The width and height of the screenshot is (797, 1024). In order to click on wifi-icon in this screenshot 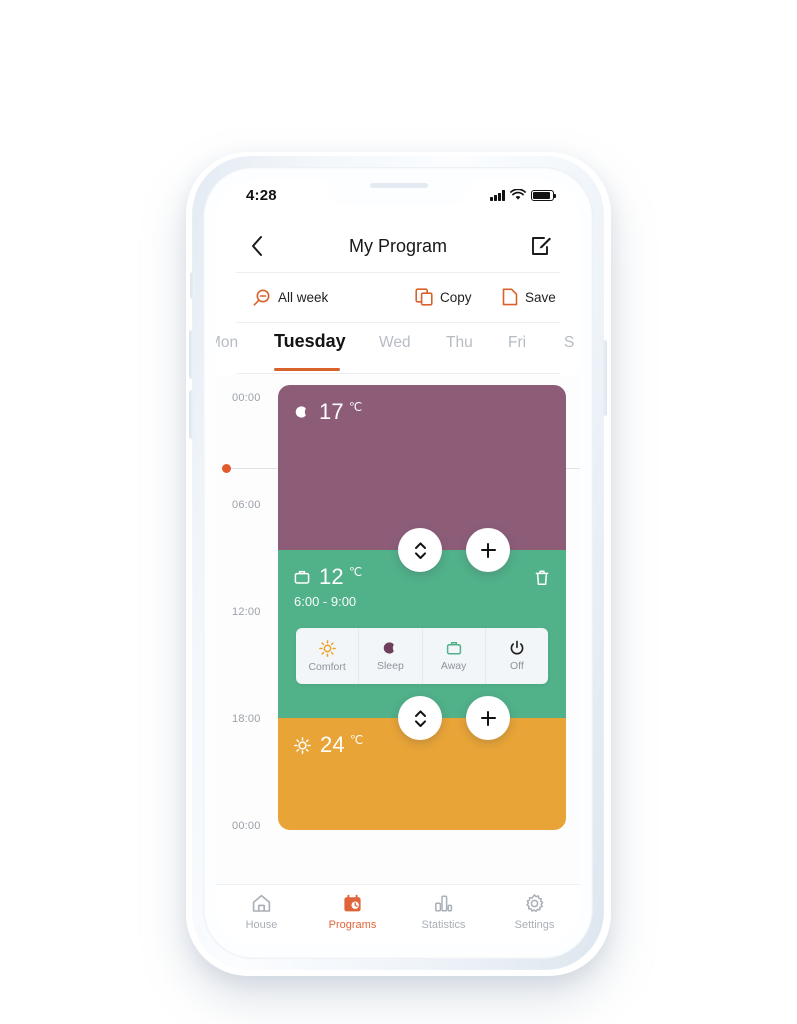, I will do `click(518, 194)`.